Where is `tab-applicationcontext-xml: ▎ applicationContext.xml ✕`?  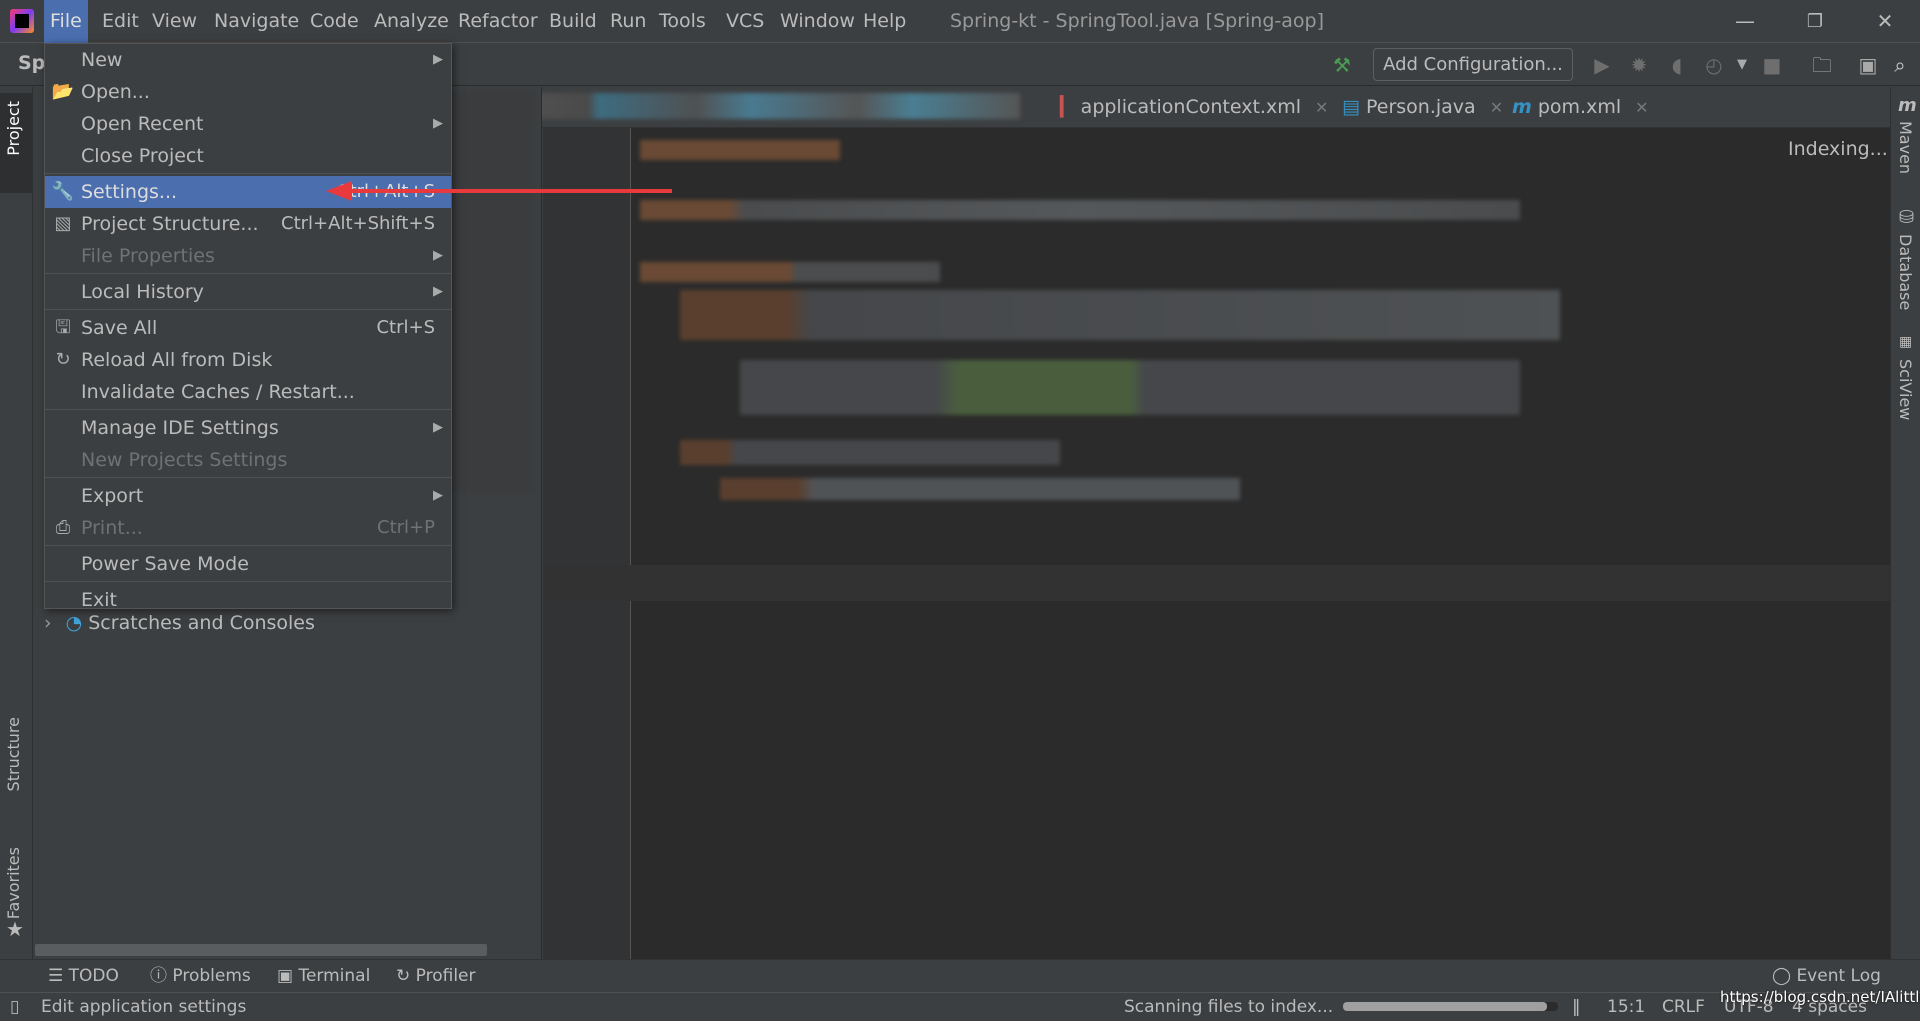 tab-applicationcontext-xml: ▎ applicationContext.xml ✕ is located at coordinates (1194, 107).